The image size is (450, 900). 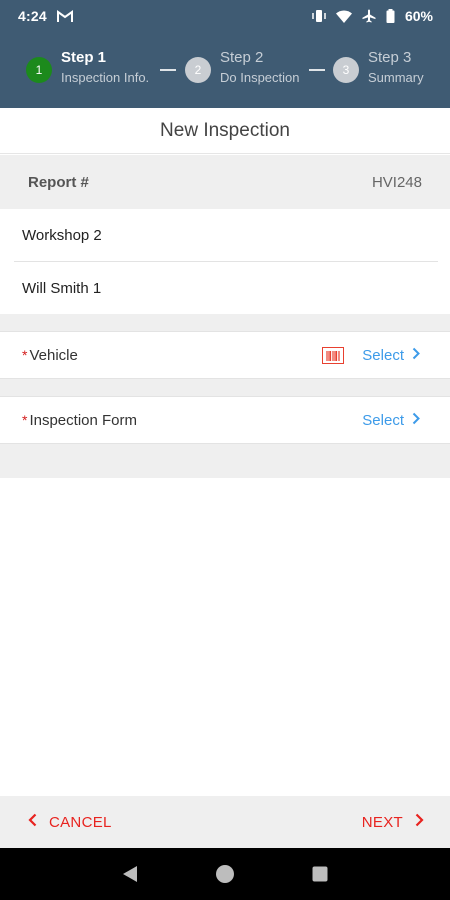 What do you see at coordinates (87, 68) in the screenshot?
I see `step-1: 1 Step 1 Inspection Info.` at bounding box center [87, 68].